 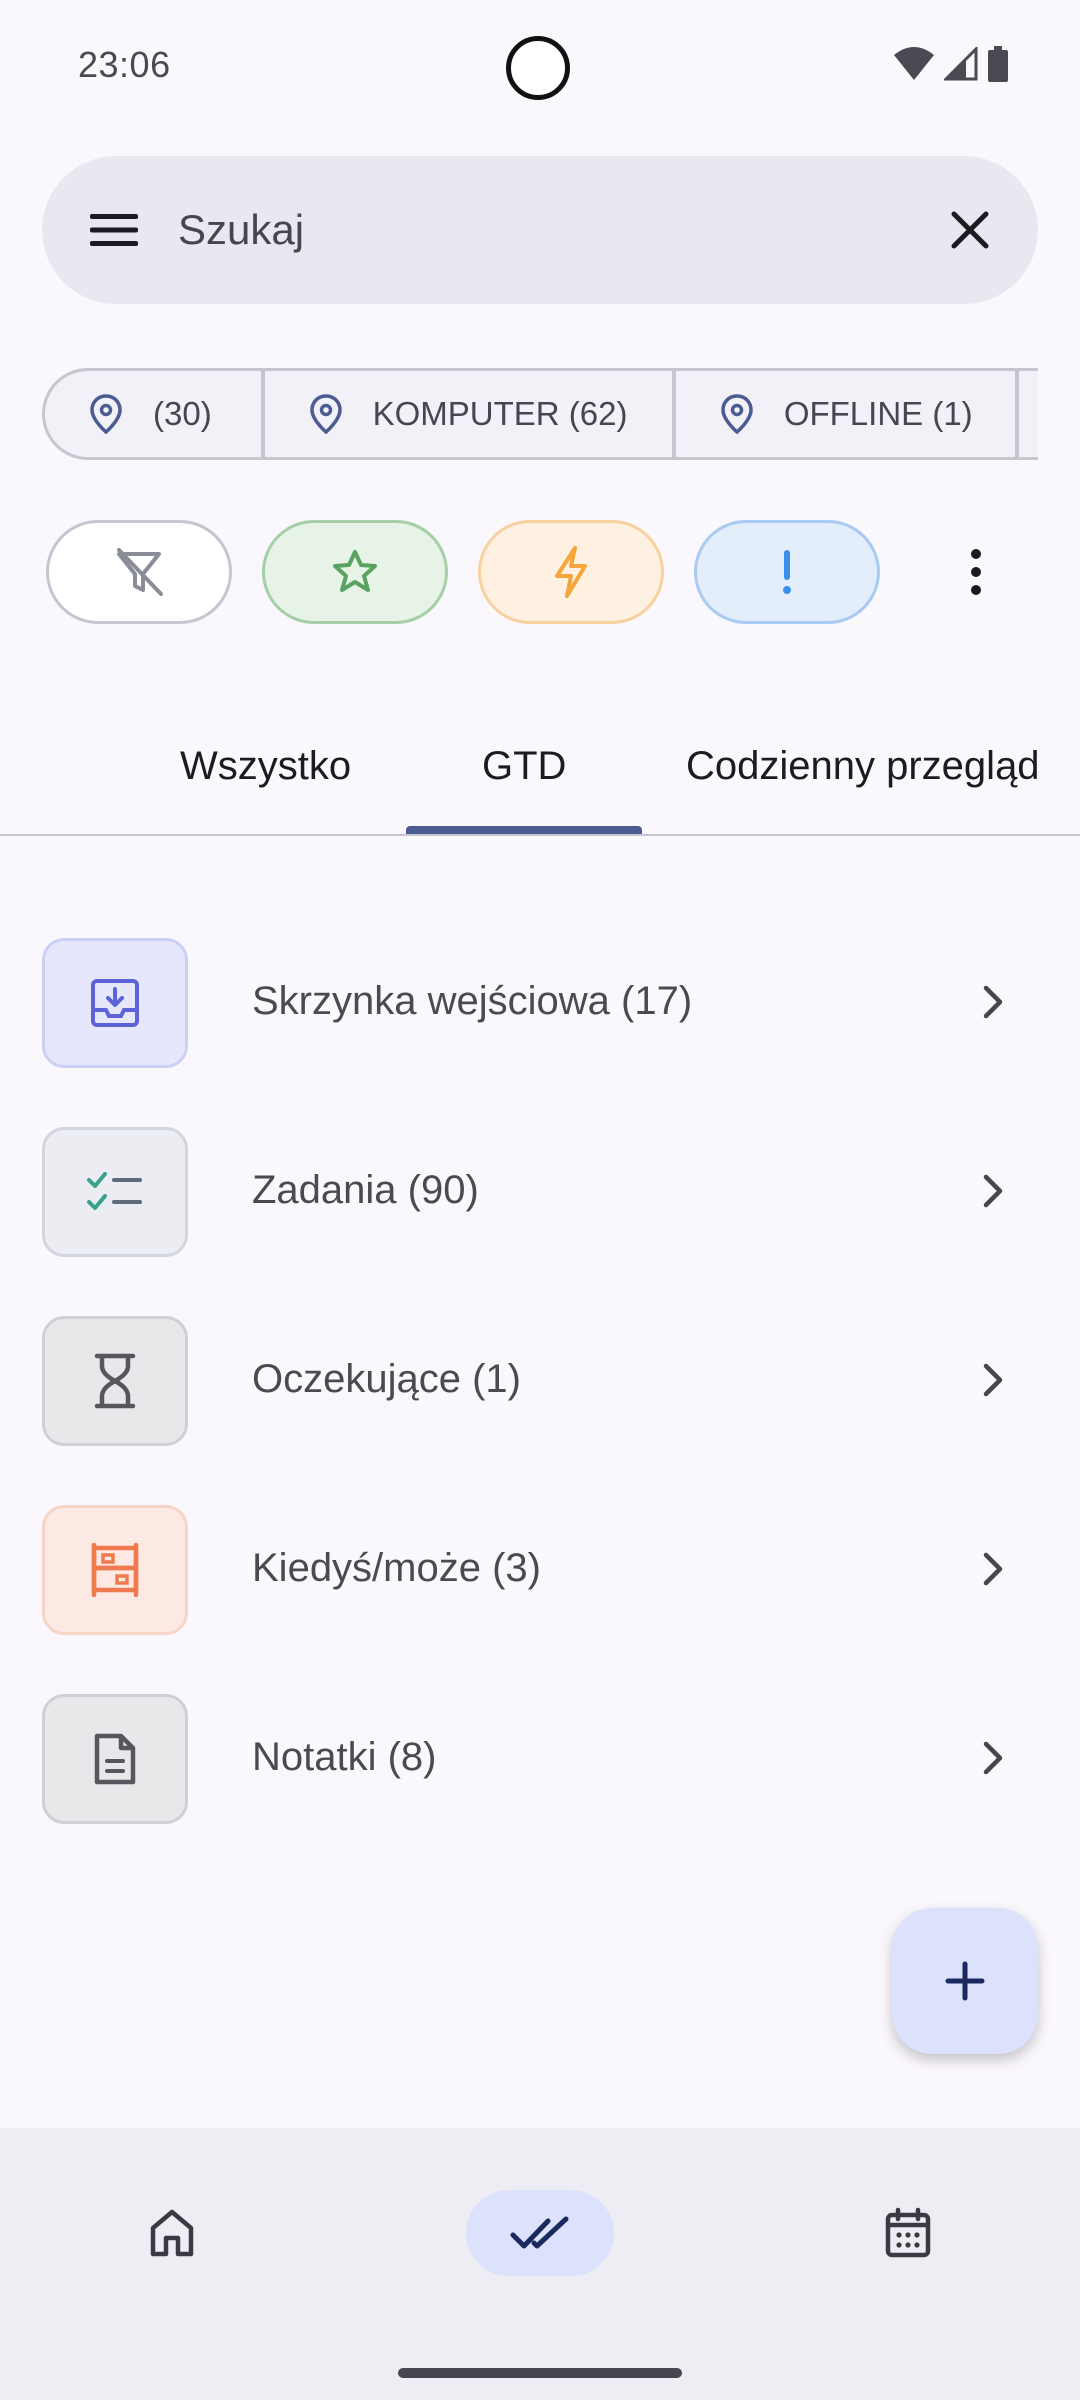 I want to click on priority-icon, so click(x=787, y=572).